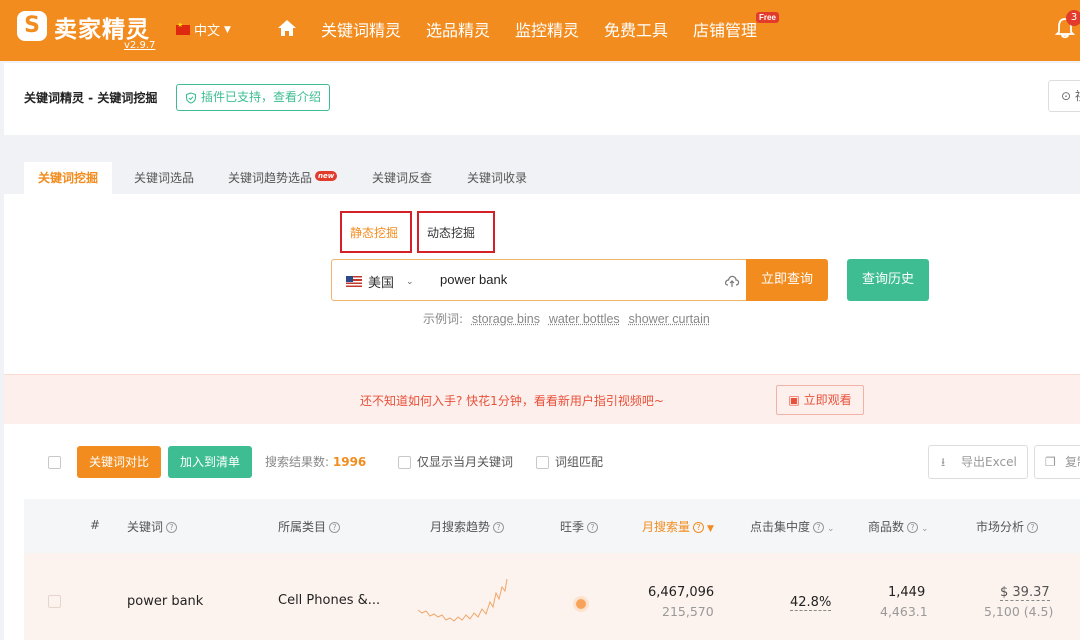  I want to click on language-selector: 中文 ▼, so click(203, 29).